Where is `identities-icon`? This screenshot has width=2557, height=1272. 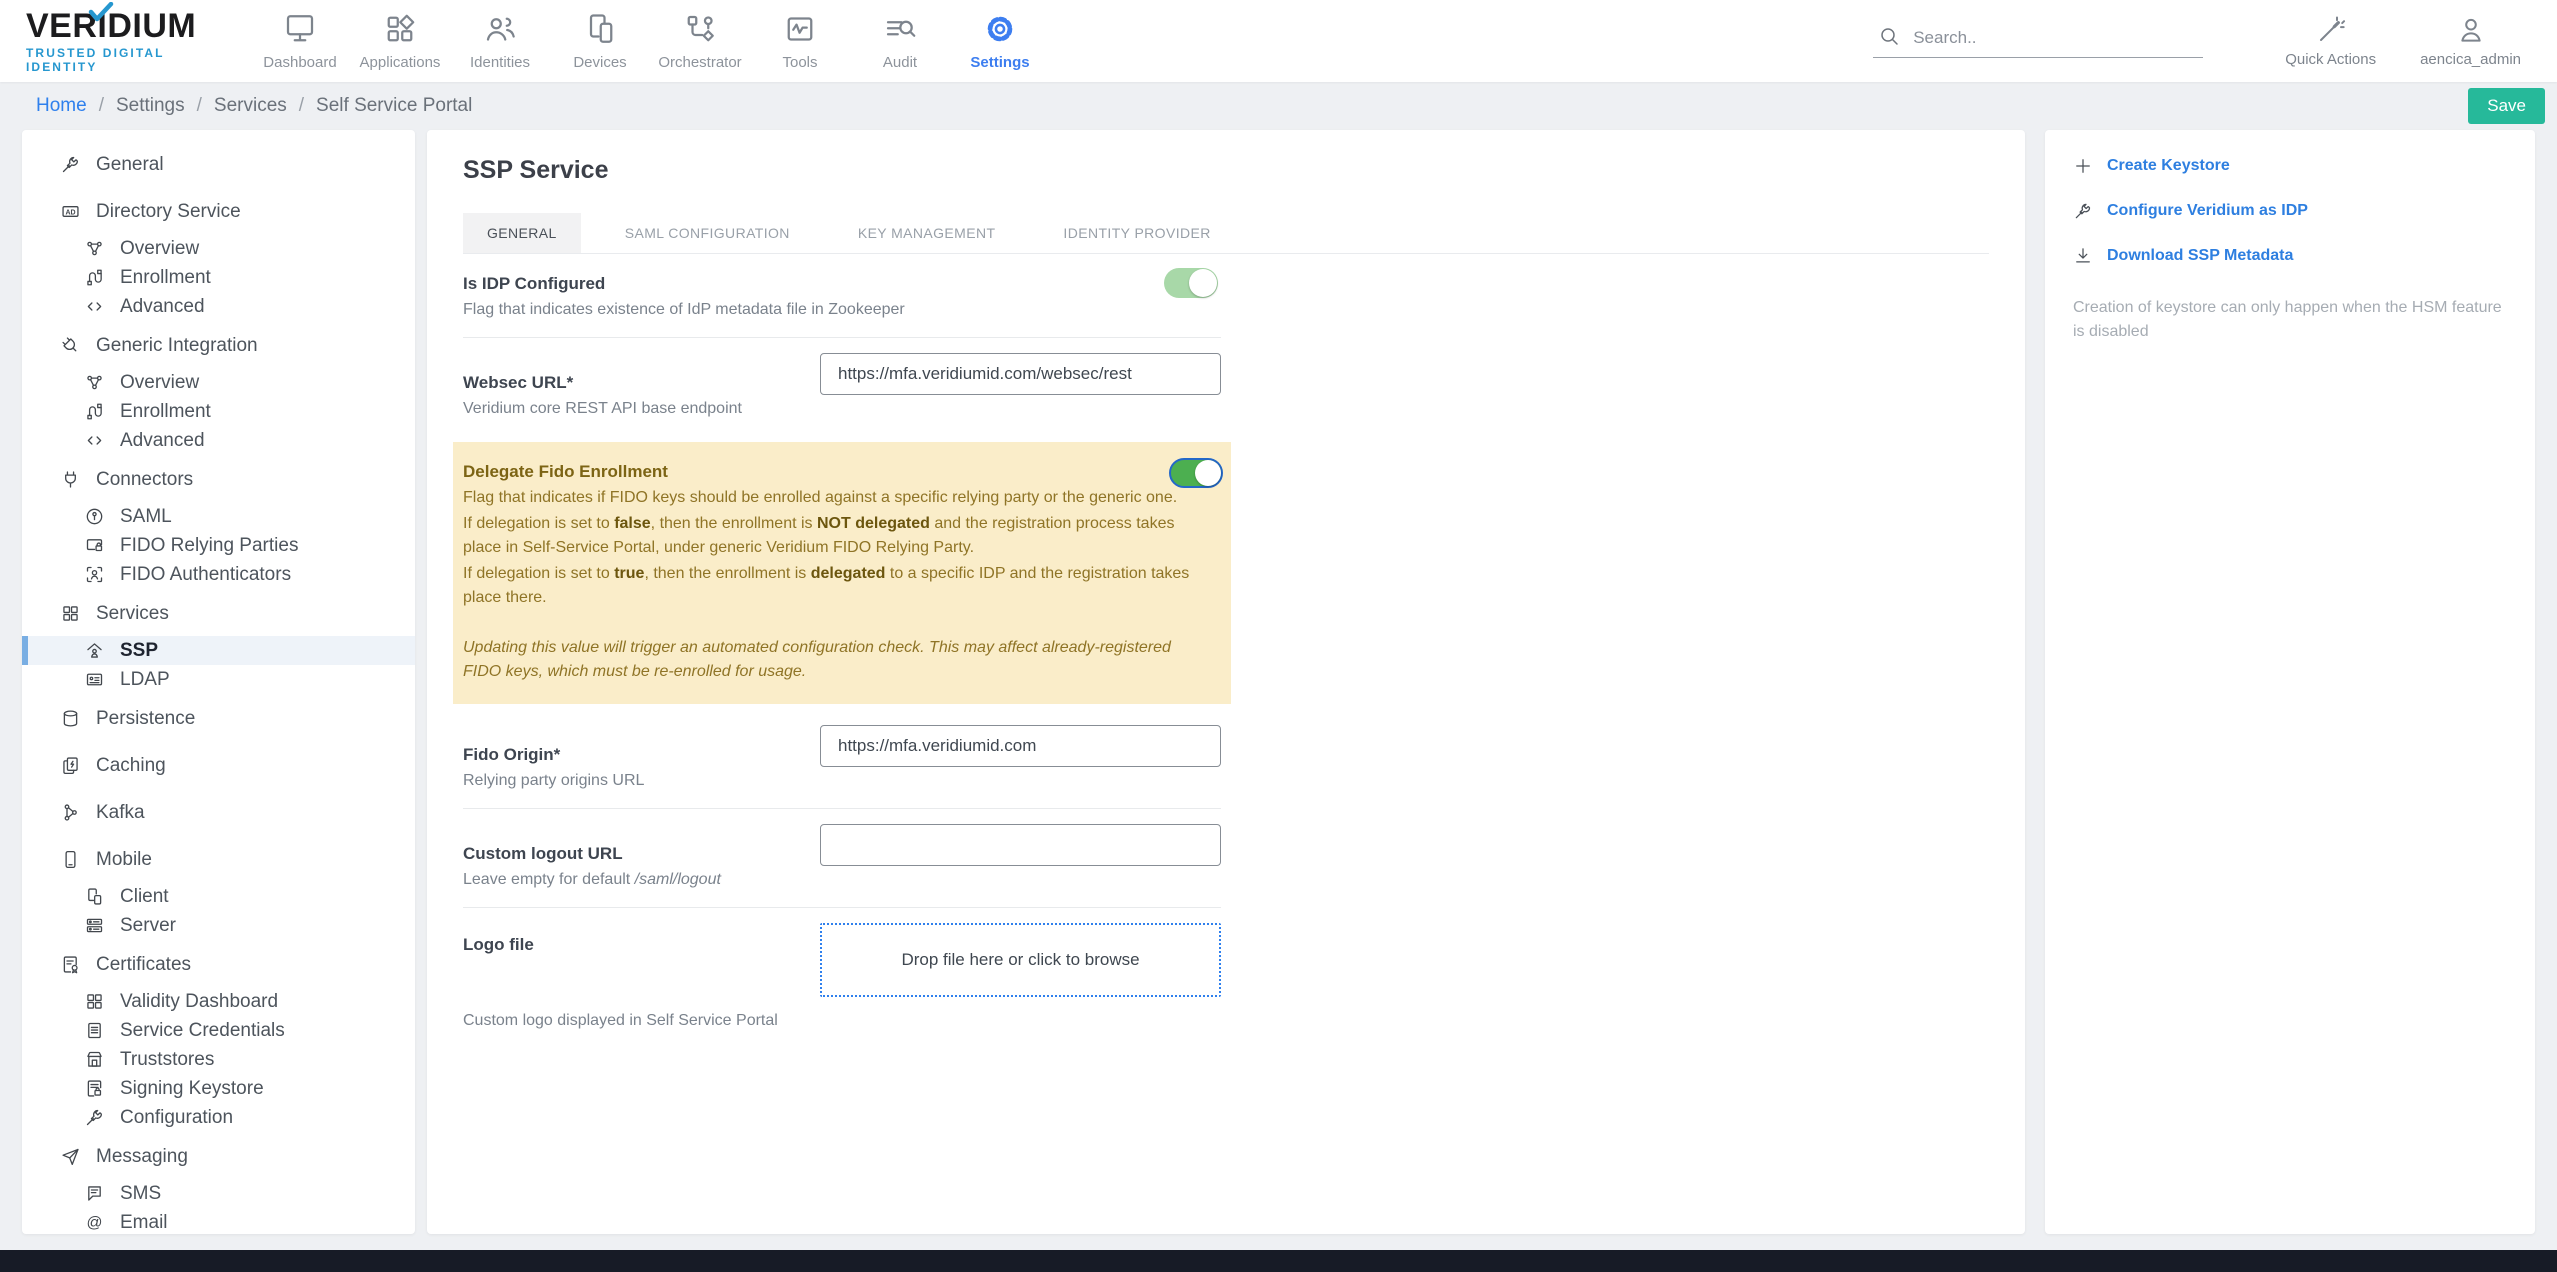 identities-icon is located at coordinates (500, 29).